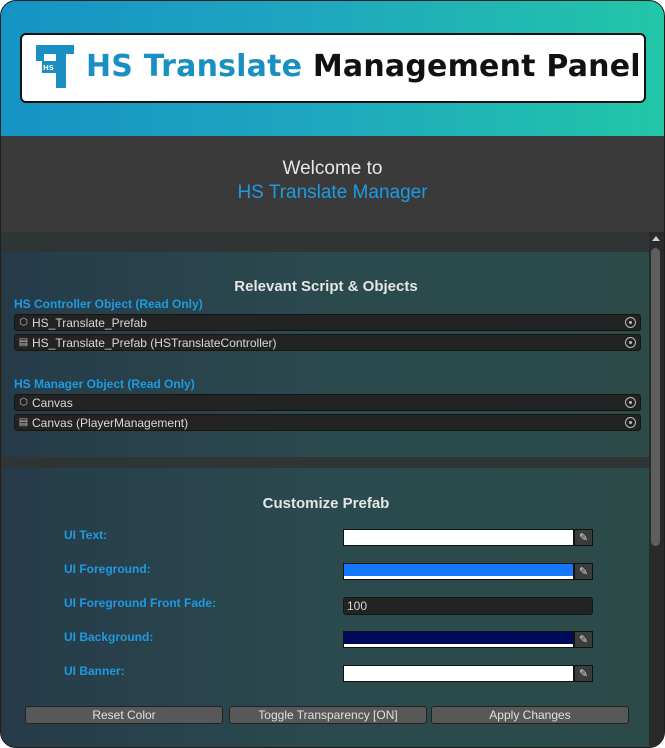  I want to click on welcome-section: Welcome to HS Translate Manager, so click(332, 184).